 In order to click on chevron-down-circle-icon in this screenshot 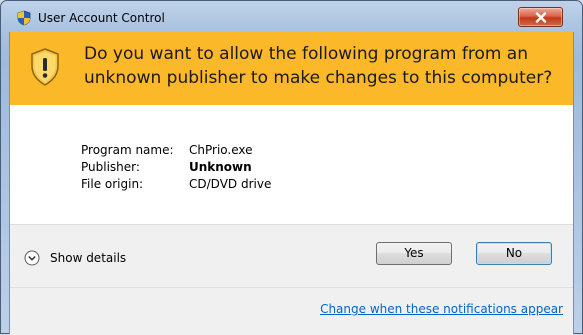, I will do `click(32, 258)`.